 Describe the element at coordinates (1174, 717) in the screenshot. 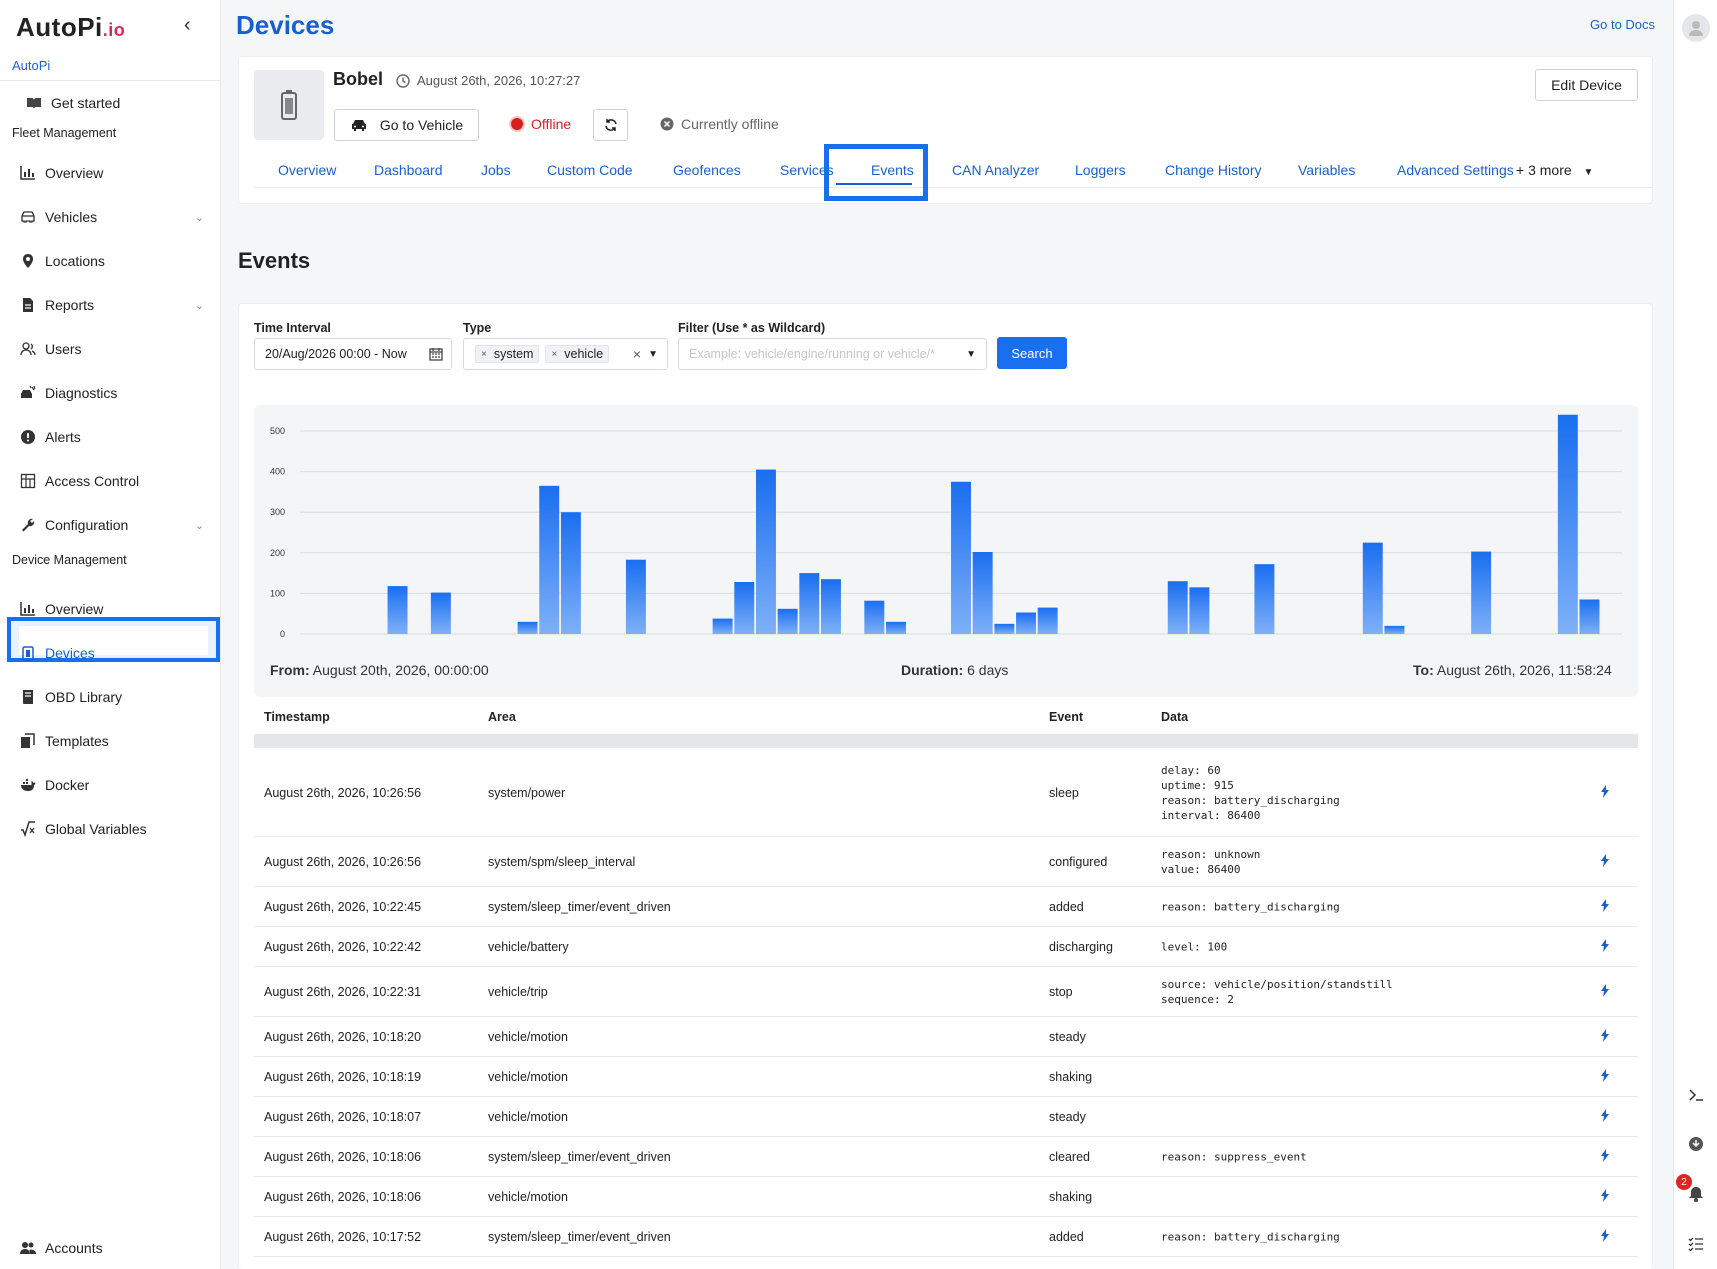

I see `col-header-data: Data` at that location.